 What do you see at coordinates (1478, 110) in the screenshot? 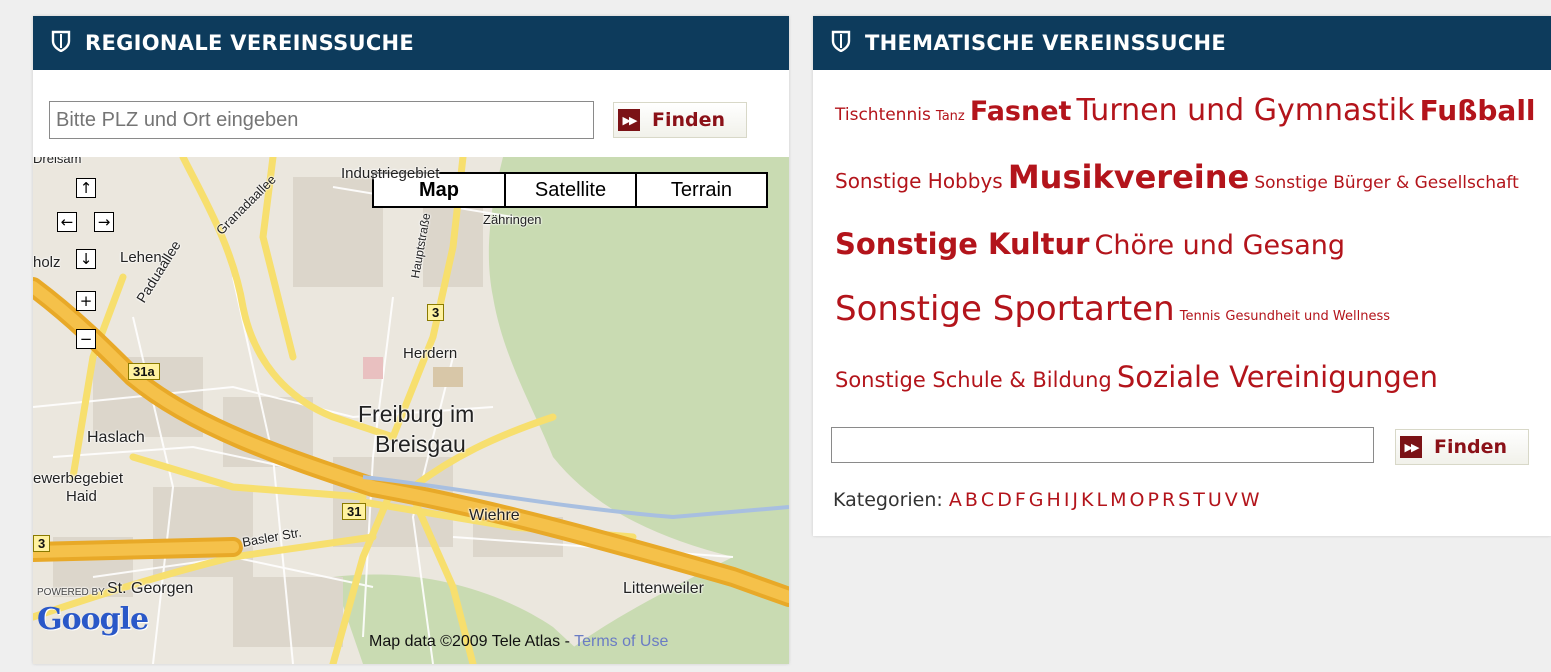
I see `tag-link: Fußball` at bounding box center [1478, 110].